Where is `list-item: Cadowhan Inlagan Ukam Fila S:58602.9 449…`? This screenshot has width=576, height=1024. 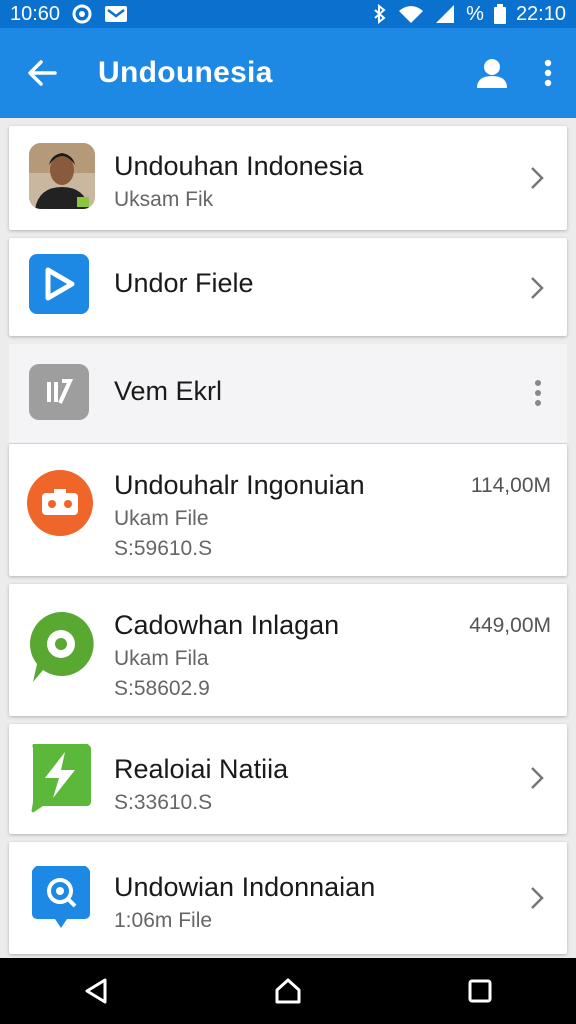 list-item: Cadowhan Inlagan Ukam Fila S:58602.9 449… is located at coordinates (288, 650).